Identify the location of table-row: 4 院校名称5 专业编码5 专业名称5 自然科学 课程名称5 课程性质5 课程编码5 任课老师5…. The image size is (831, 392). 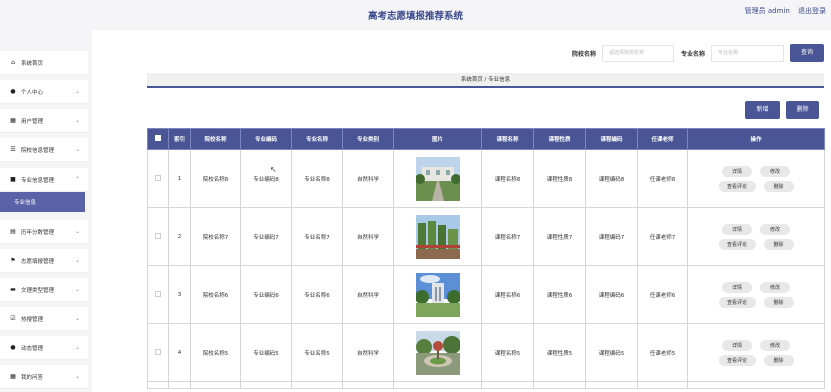
(486, 352).